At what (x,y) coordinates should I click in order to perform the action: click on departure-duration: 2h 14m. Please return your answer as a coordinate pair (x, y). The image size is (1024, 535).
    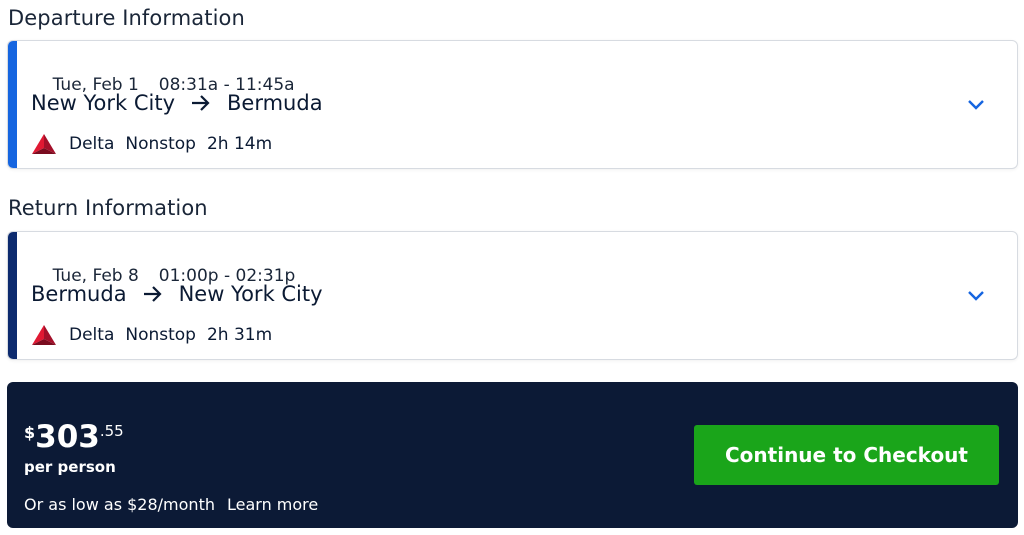
    Looking at the image, I should click on (239, 144).